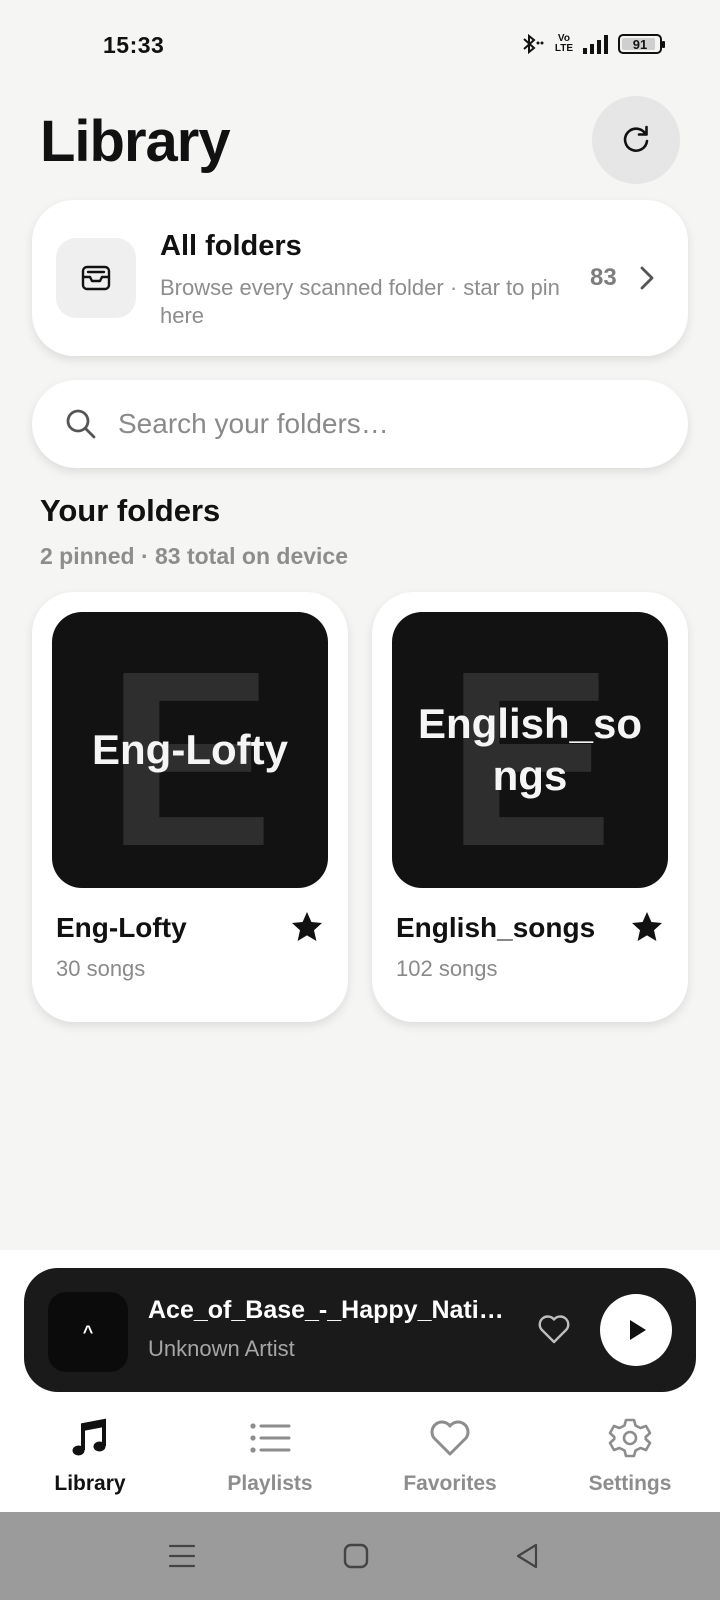  I want to click on play-button, so click(636, 1330).